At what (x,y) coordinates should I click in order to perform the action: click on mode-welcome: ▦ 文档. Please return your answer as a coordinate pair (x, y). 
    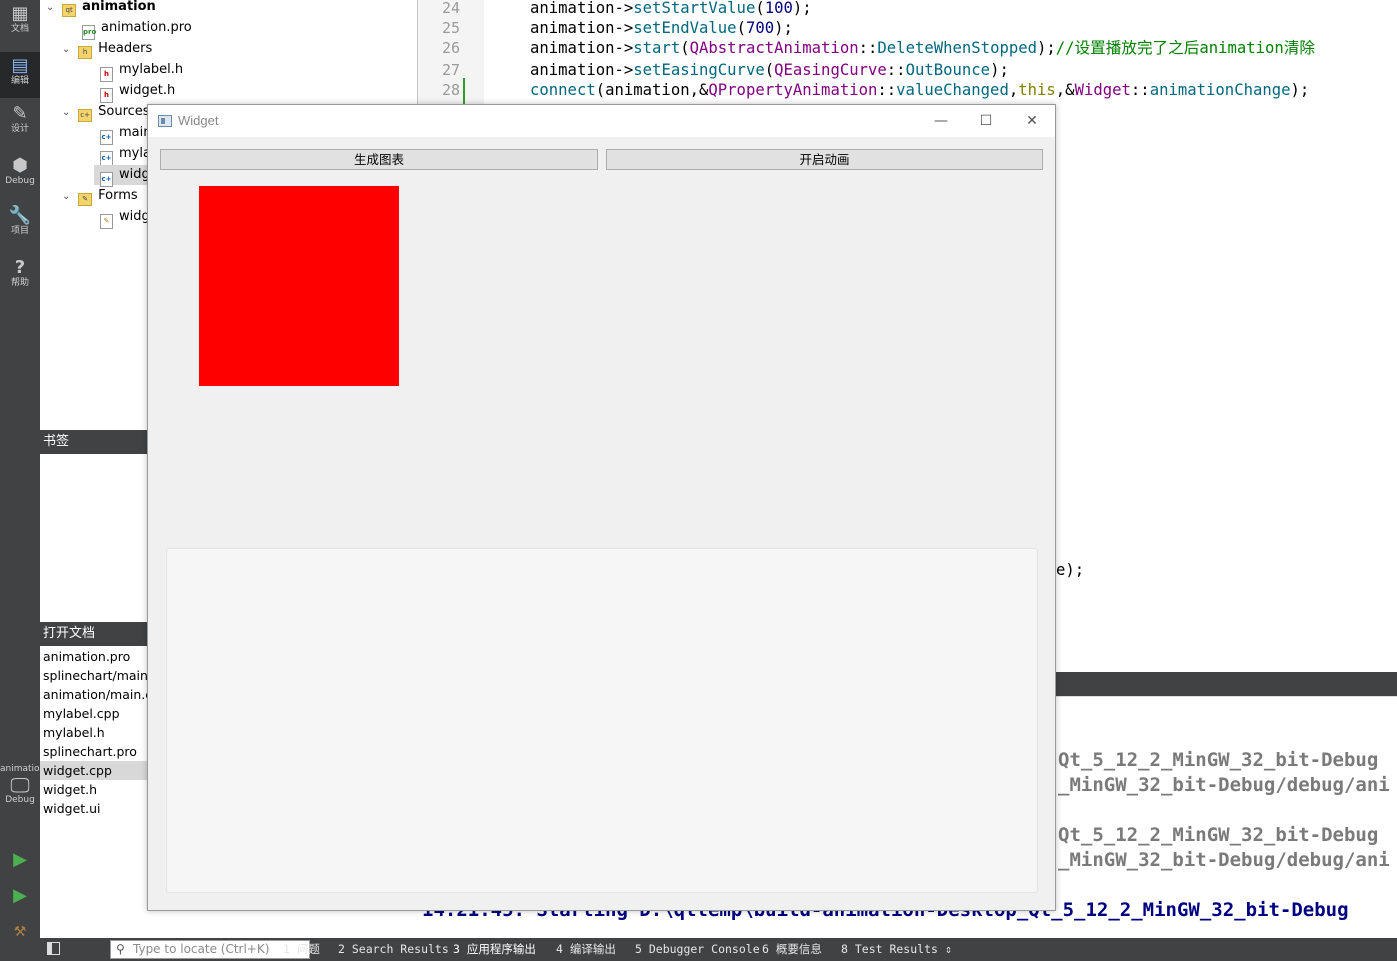
    Looking at the image, I should click on (20, 26).